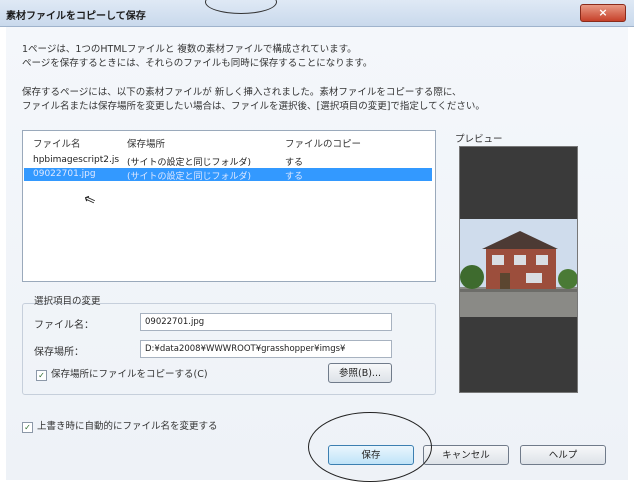 The width and height of the screenshot is (634, 482). What do you see at coordinates (466, 455) in the screenshot?
I see `cancel-button: キャンセル` at bounding box center [466, 455].